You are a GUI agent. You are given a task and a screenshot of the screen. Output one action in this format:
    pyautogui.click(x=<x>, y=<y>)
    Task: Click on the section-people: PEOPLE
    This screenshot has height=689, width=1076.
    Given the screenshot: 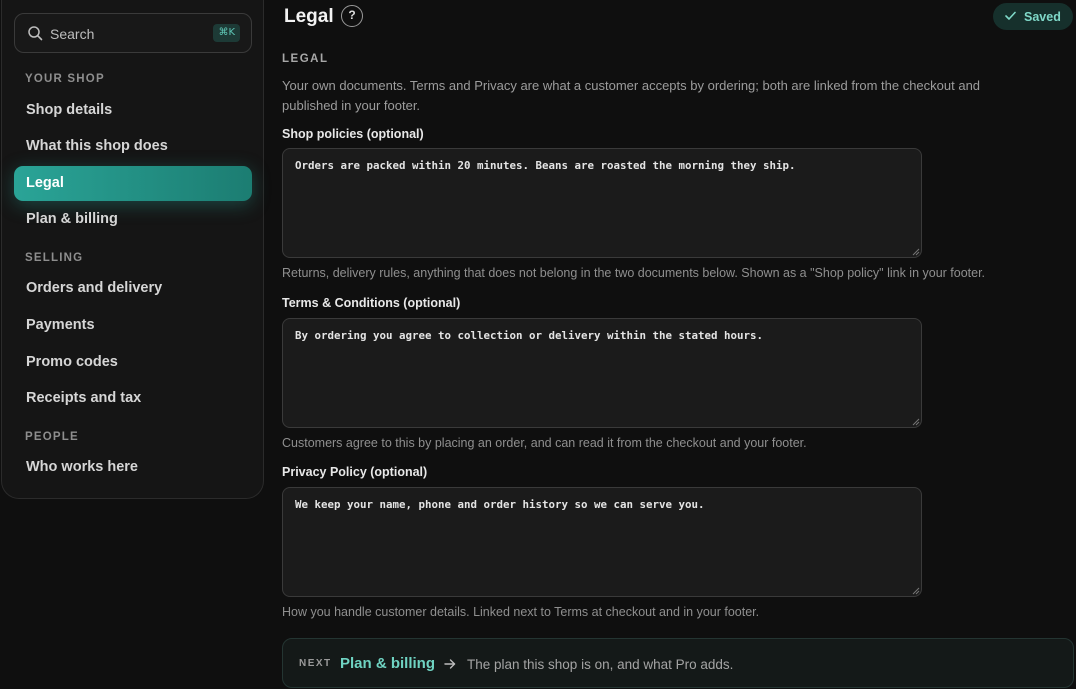 What is the action you would take?
    pyautogui.click(x=52, y=437)
    